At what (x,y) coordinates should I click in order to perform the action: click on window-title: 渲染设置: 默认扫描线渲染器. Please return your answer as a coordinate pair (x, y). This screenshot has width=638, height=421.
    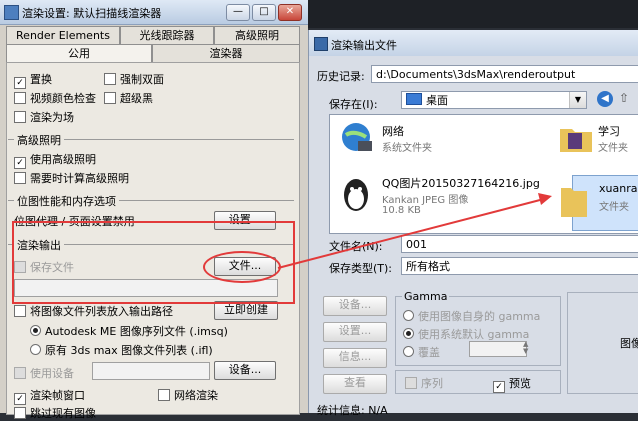
    Looking at the image, I should click on (92, 13).